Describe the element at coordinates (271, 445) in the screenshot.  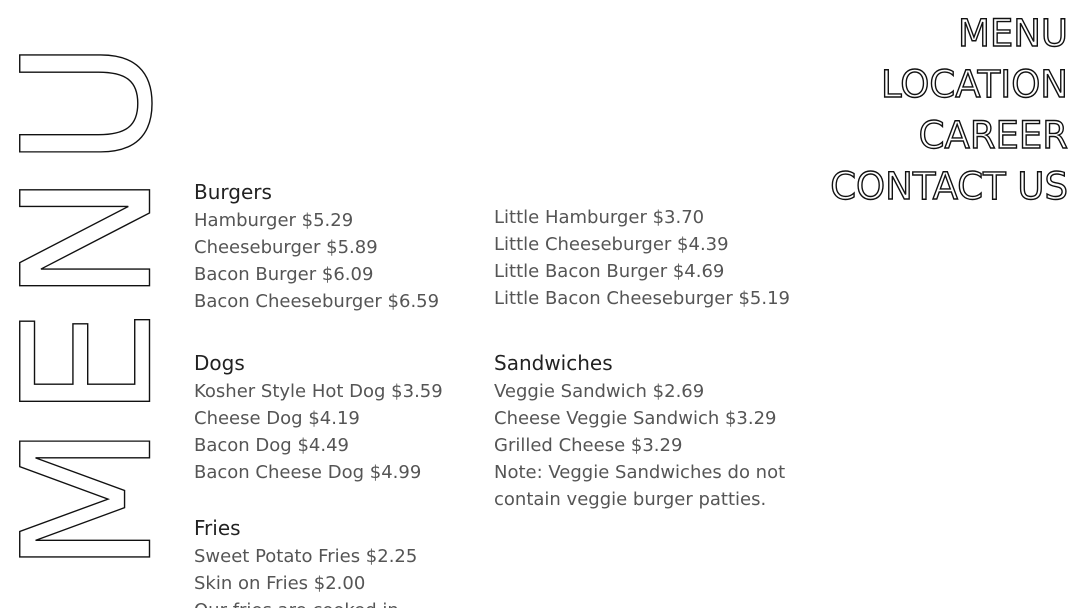
I see `menu-item: Bacon Dog $4.49` at that location.